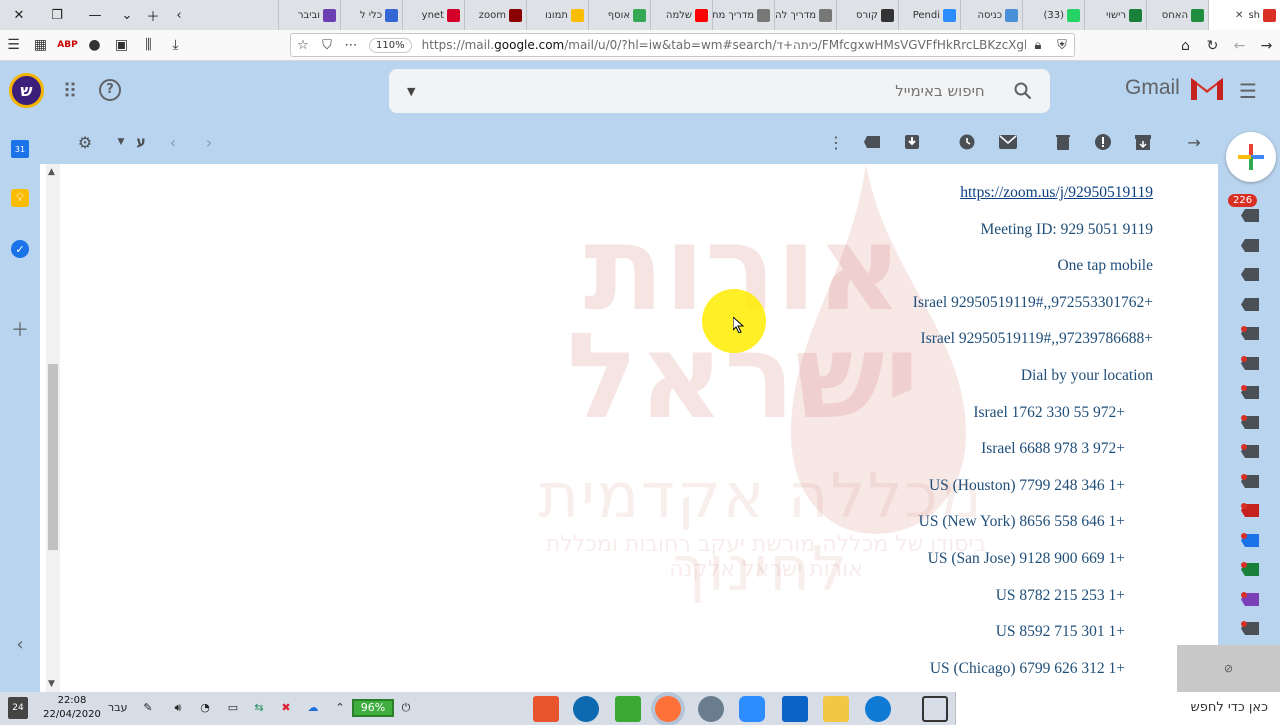 The height and width of the screenshot is (725, 1280). I want to click on back-icon: →, so click(1266, 46).